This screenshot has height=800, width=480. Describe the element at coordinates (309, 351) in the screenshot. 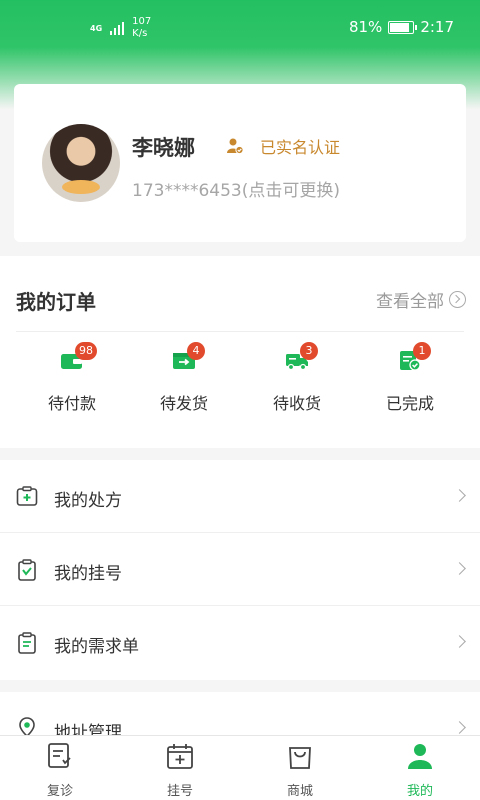

I see `badge-count: 3` at that location.